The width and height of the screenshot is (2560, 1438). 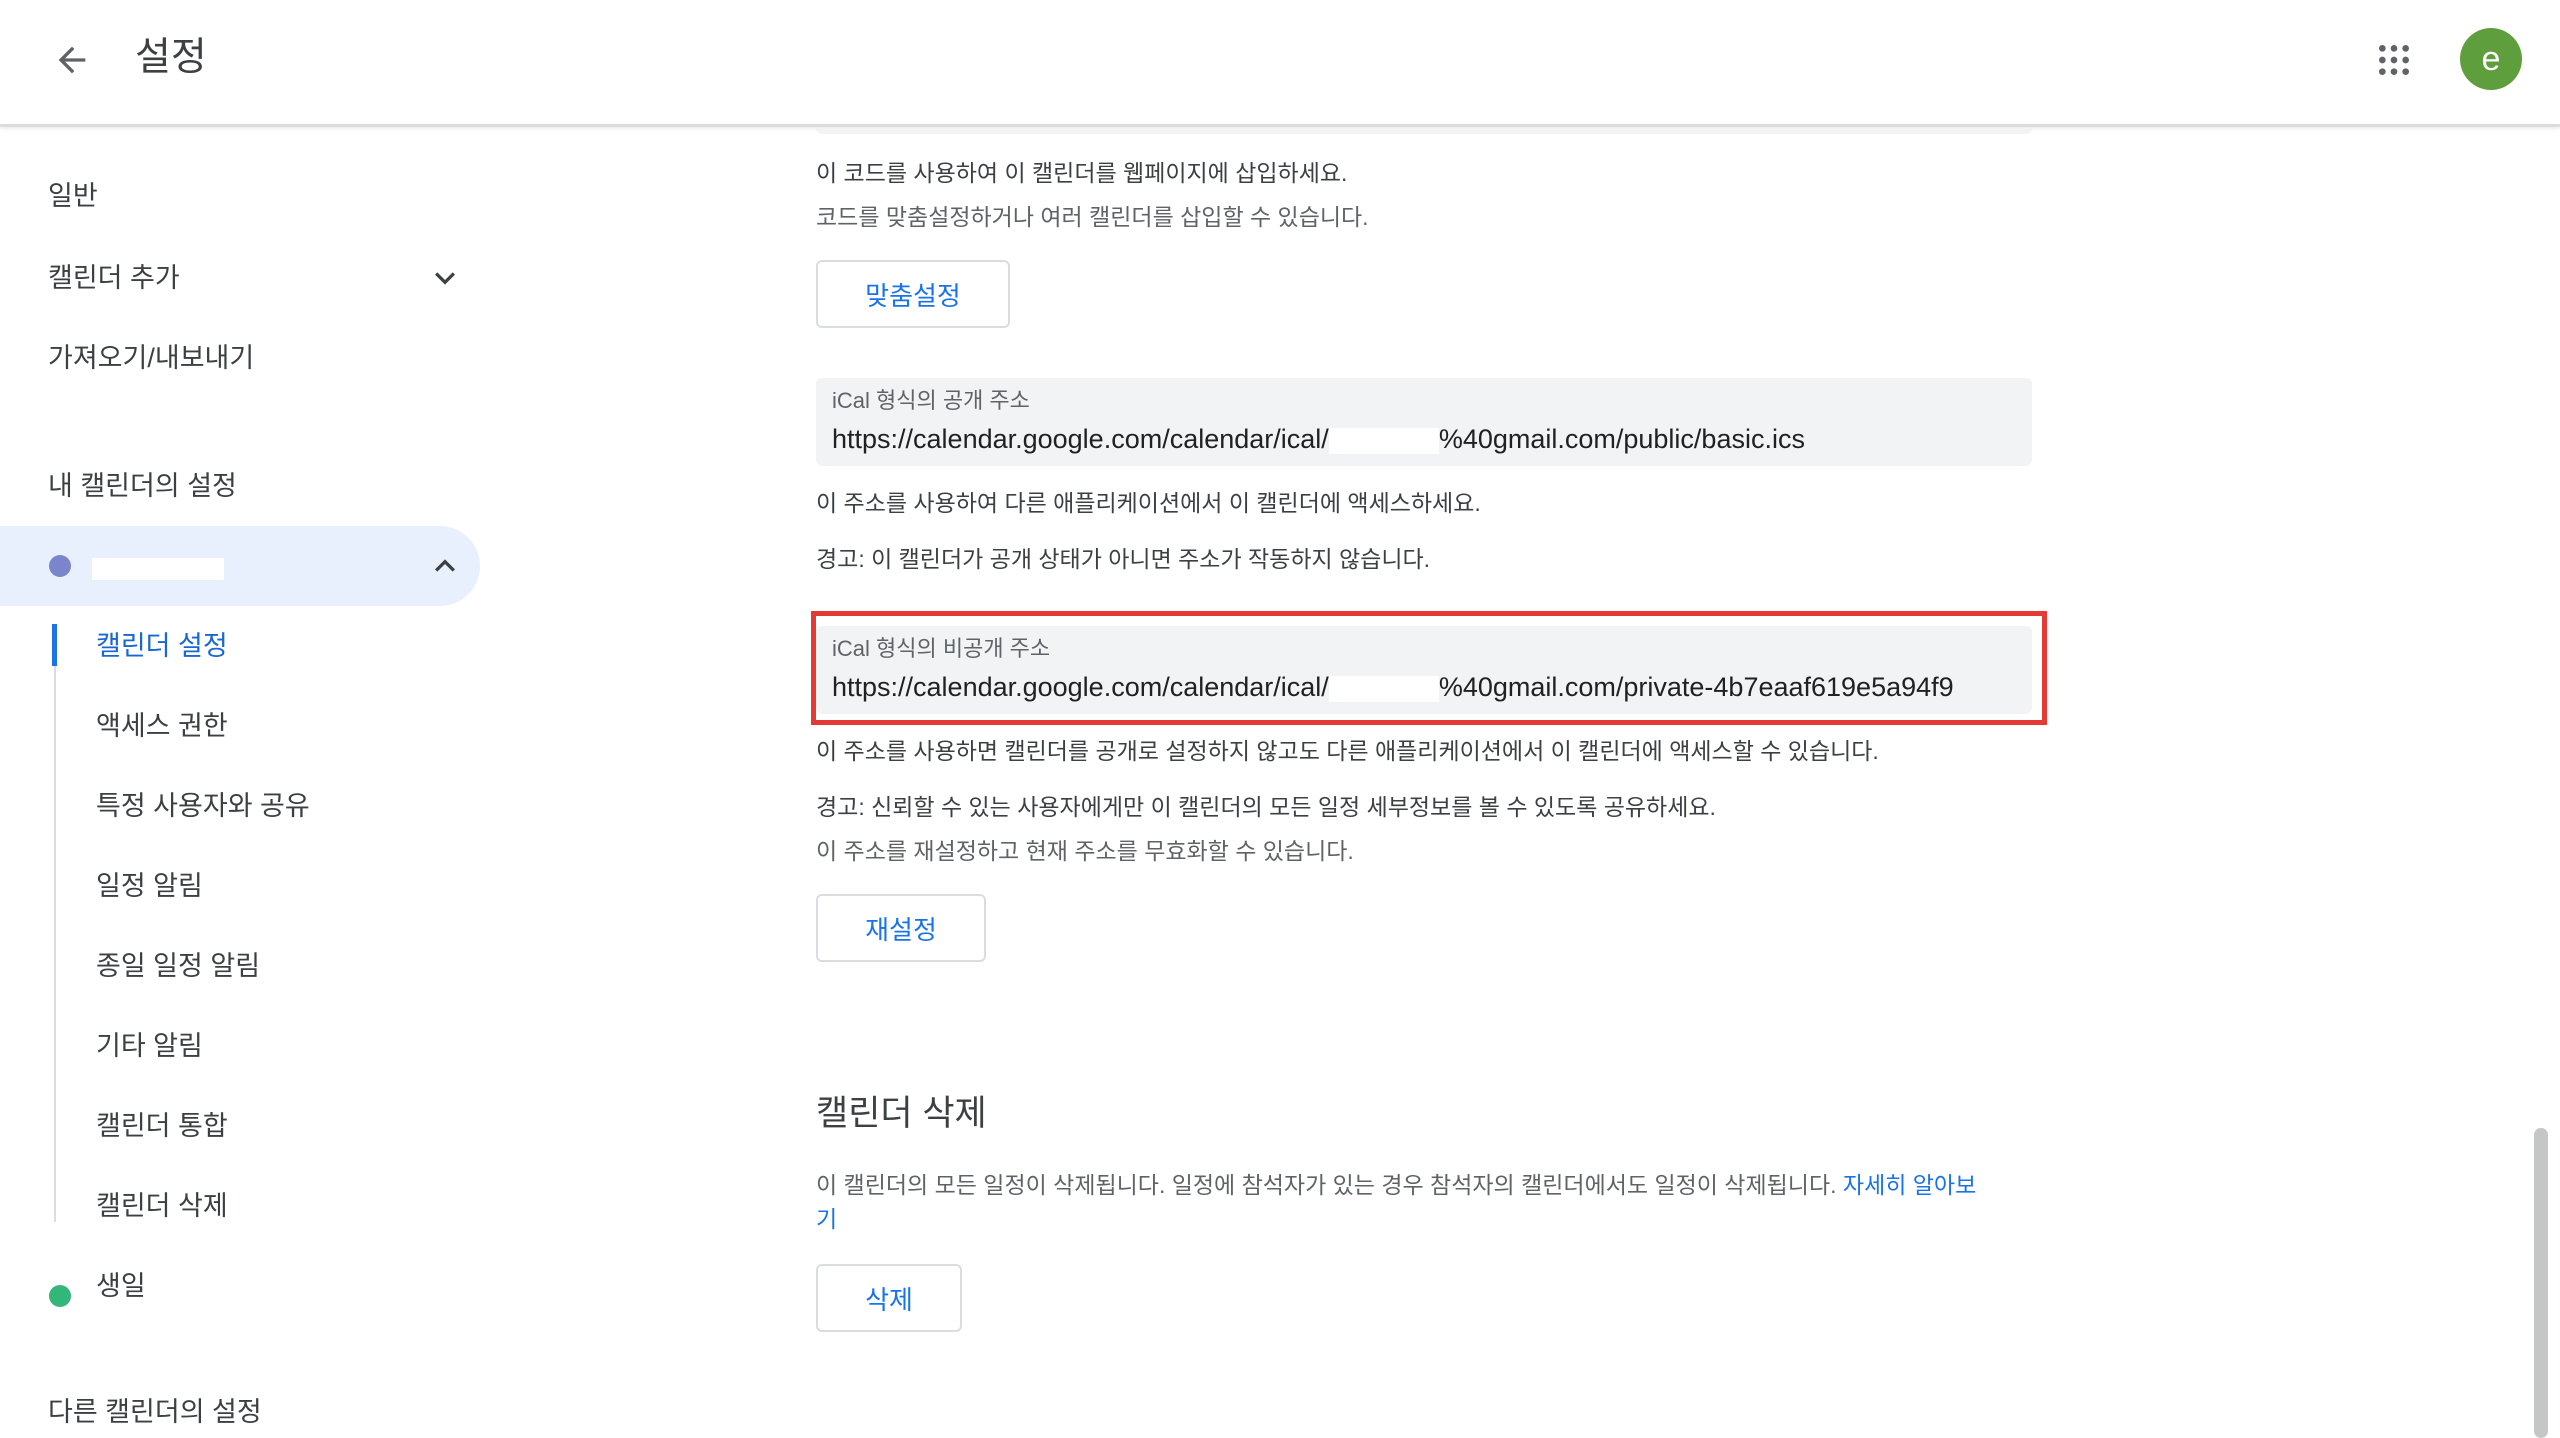 I want to click on arrow-back-icon, so click(x=72, y=60).